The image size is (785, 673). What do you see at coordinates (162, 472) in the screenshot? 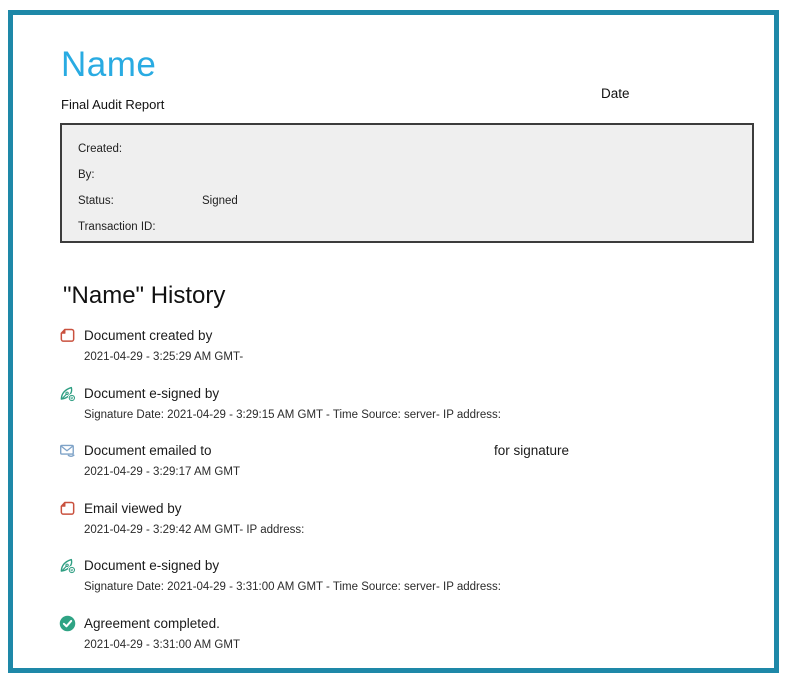
I see `event-detail: 2021-04-29 - 3:29:17 AM GMT` at bounding box center [162, 472].